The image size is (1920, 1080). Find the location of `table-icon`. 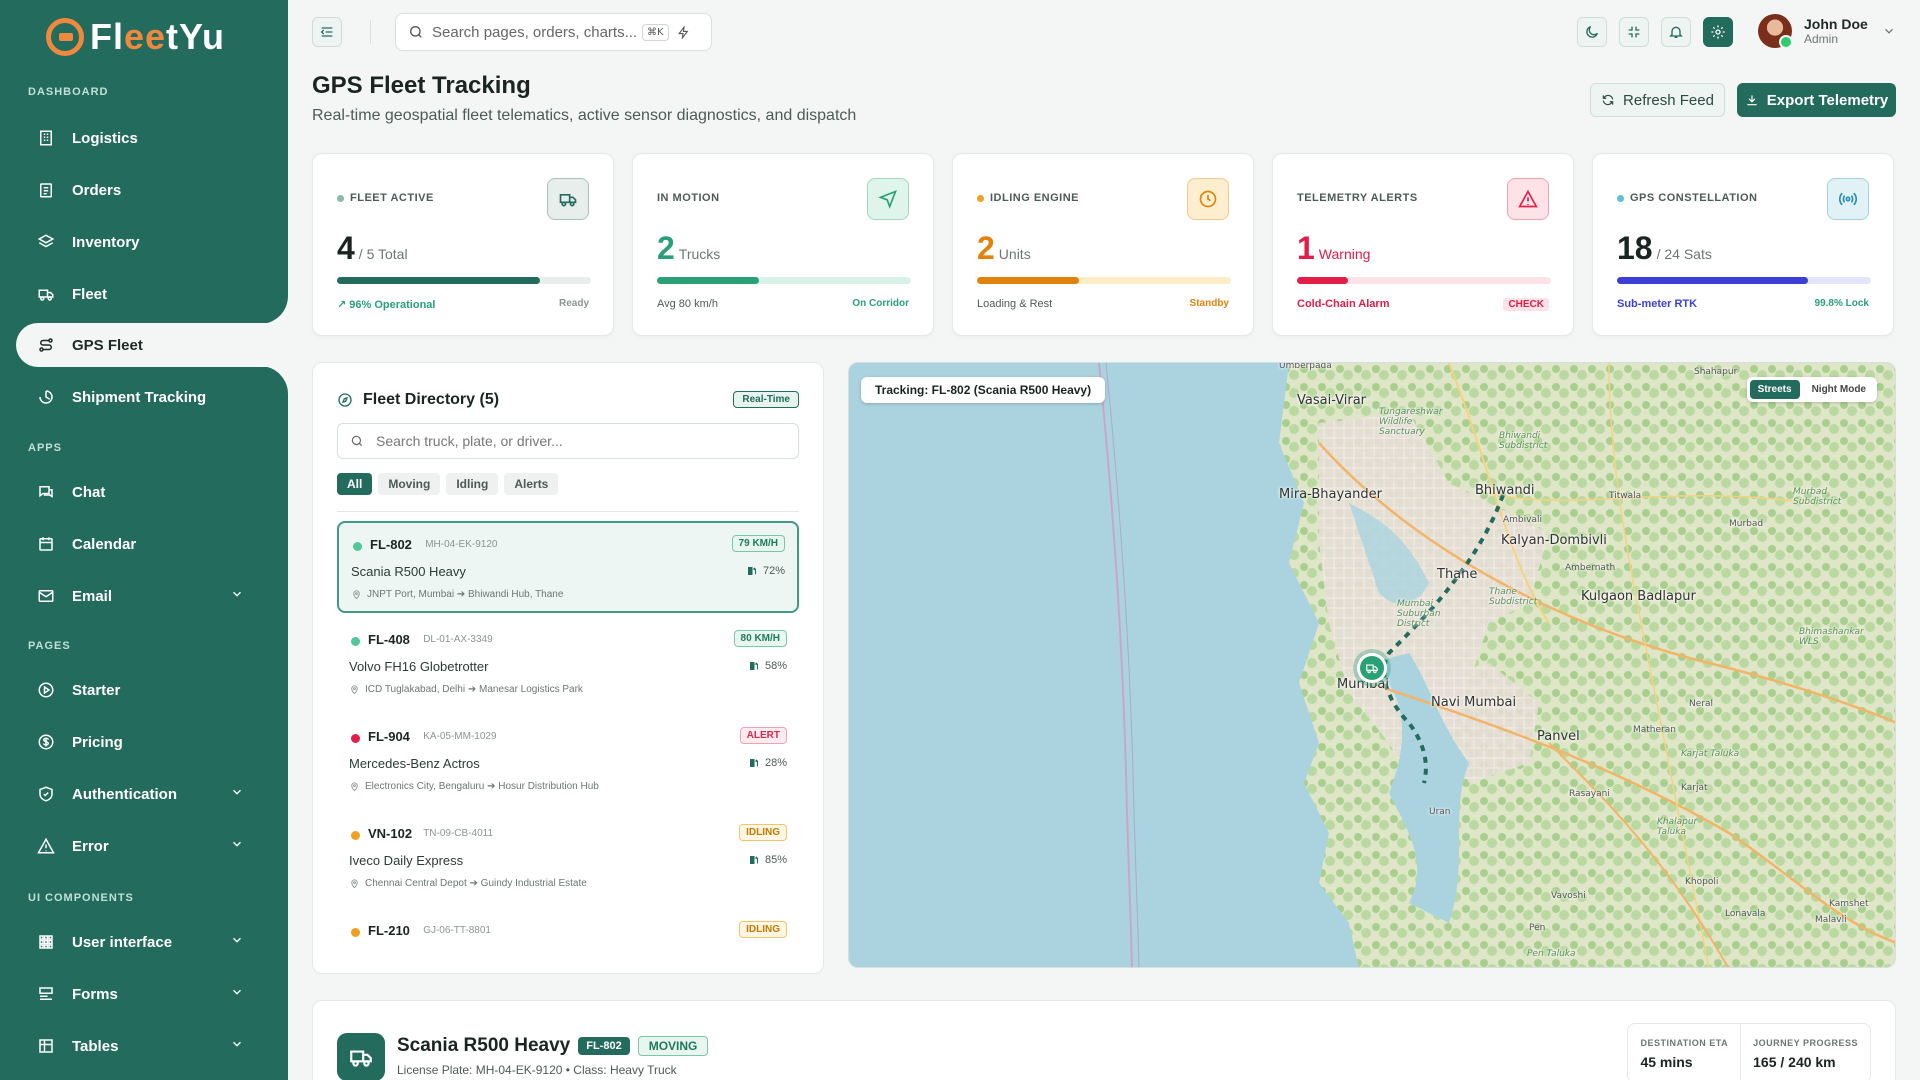

table-icon is located at coordinates (46, 1046).